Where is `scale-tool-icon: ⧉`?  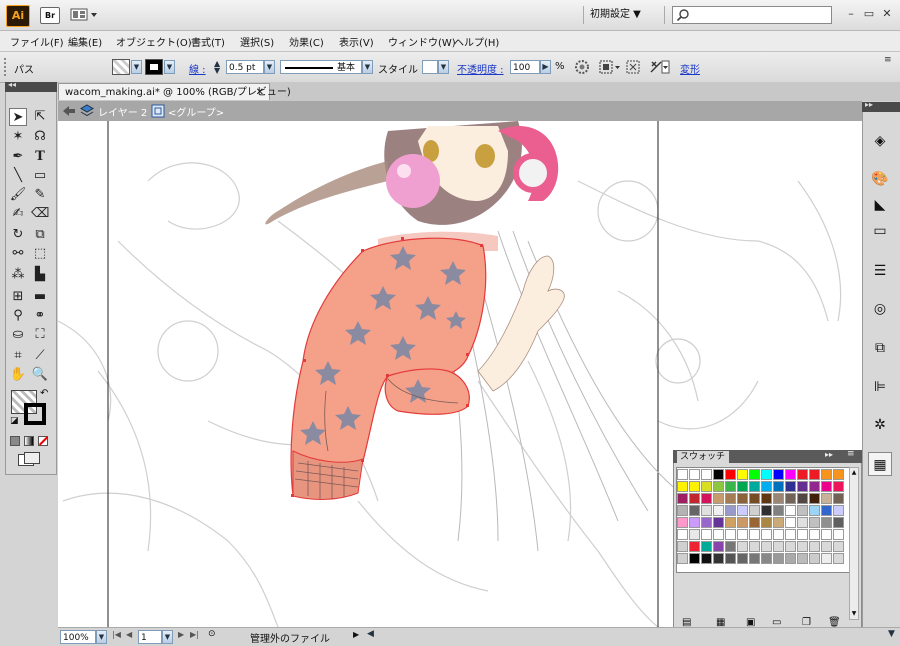
scale-tool-icon: ⧉ is located at coordinates (40, 235).